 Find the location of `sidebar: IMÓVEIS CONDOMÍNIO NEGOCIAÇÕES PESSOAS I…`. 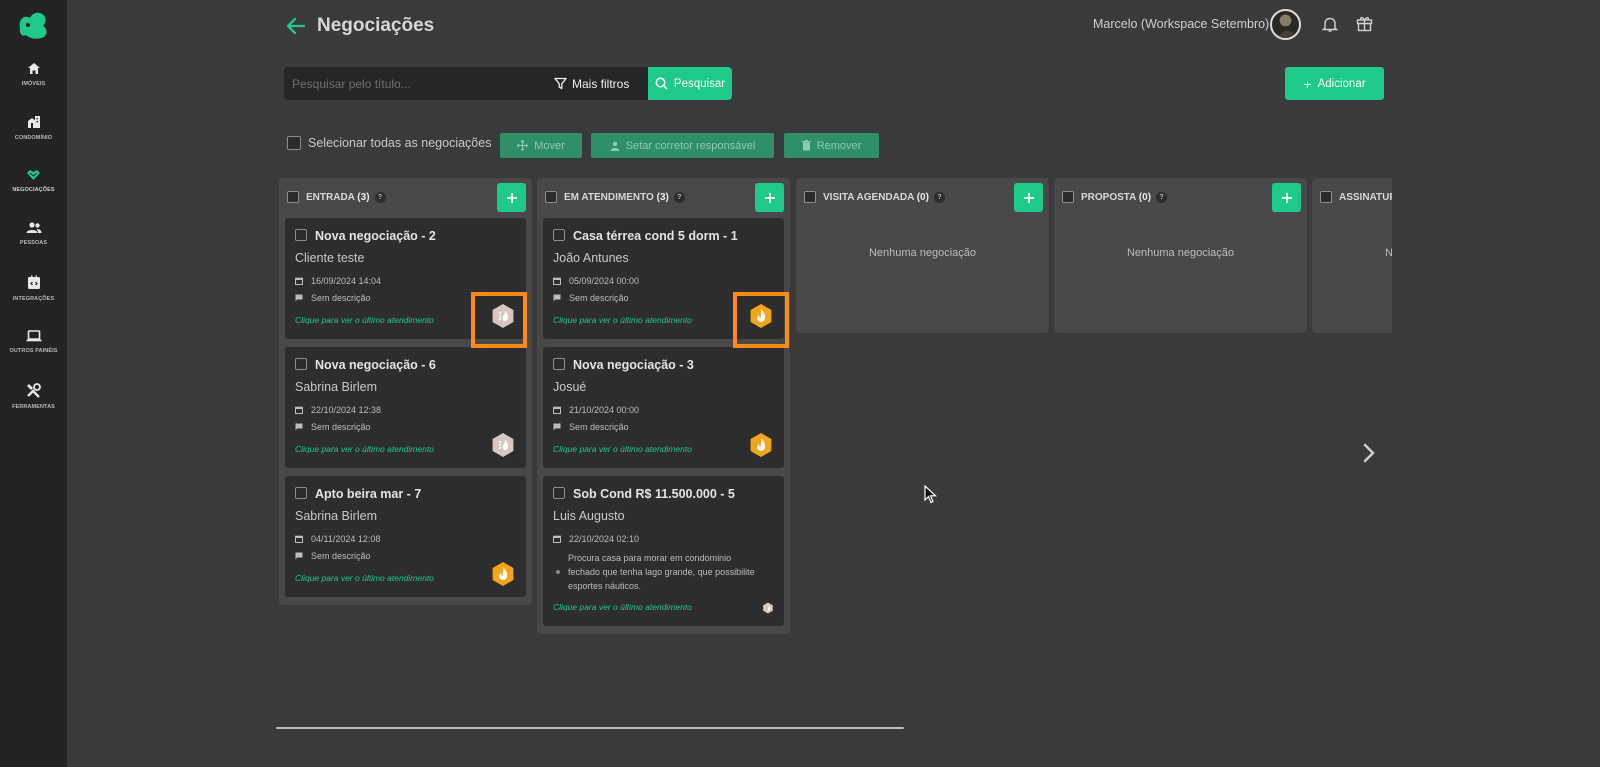

sidebar: IMÓVEIS CONDOMÍNIO NEGOCIAÇÕES PESSOAS I… is located at coordinates (33, 383).